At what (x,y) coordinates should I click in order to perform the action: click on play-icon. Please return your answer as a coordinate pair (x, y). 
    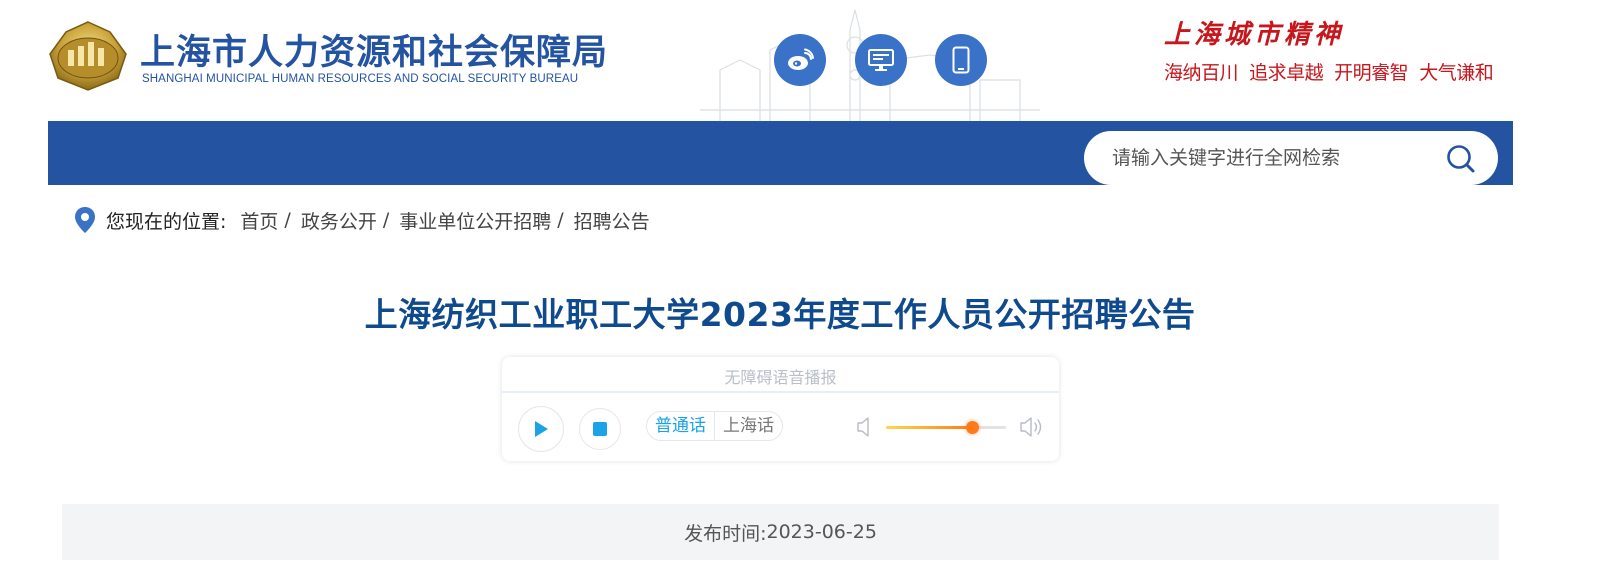
    Looking at the image, I should click on (541, 429).